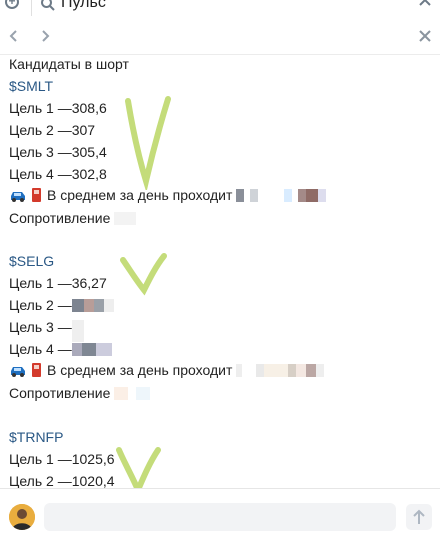 Image resolution: width=440 pixels, height=539 pixels. What do you see at coordinates (48, 5) in the screenshot?
I see `search-icon` at bounding box center [48, 5].